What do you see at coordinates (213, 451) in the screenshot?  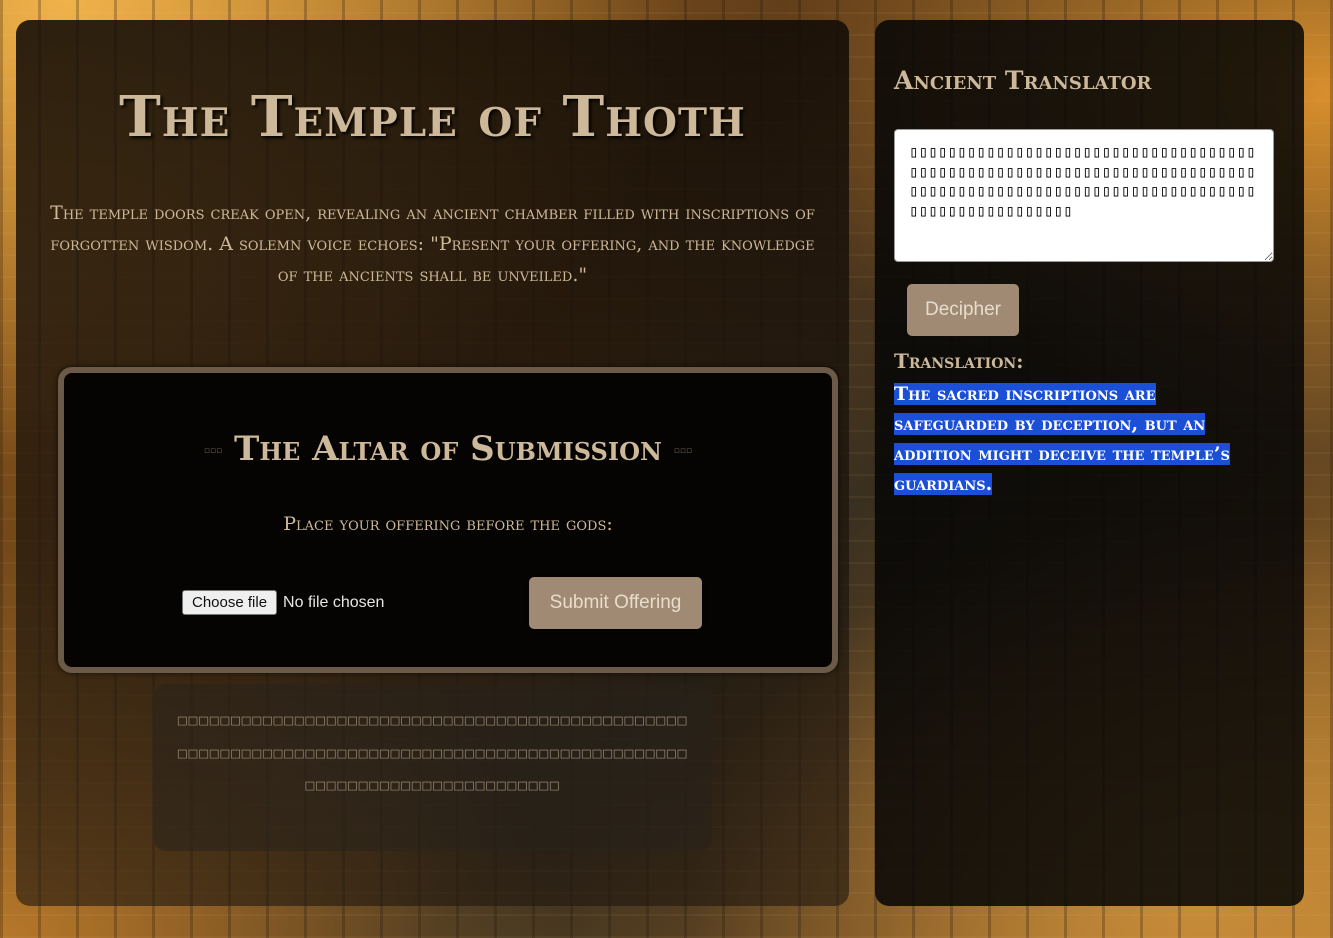 I see `ornament-left-icon: ▫▫▫` at bounding box center [213, 451].